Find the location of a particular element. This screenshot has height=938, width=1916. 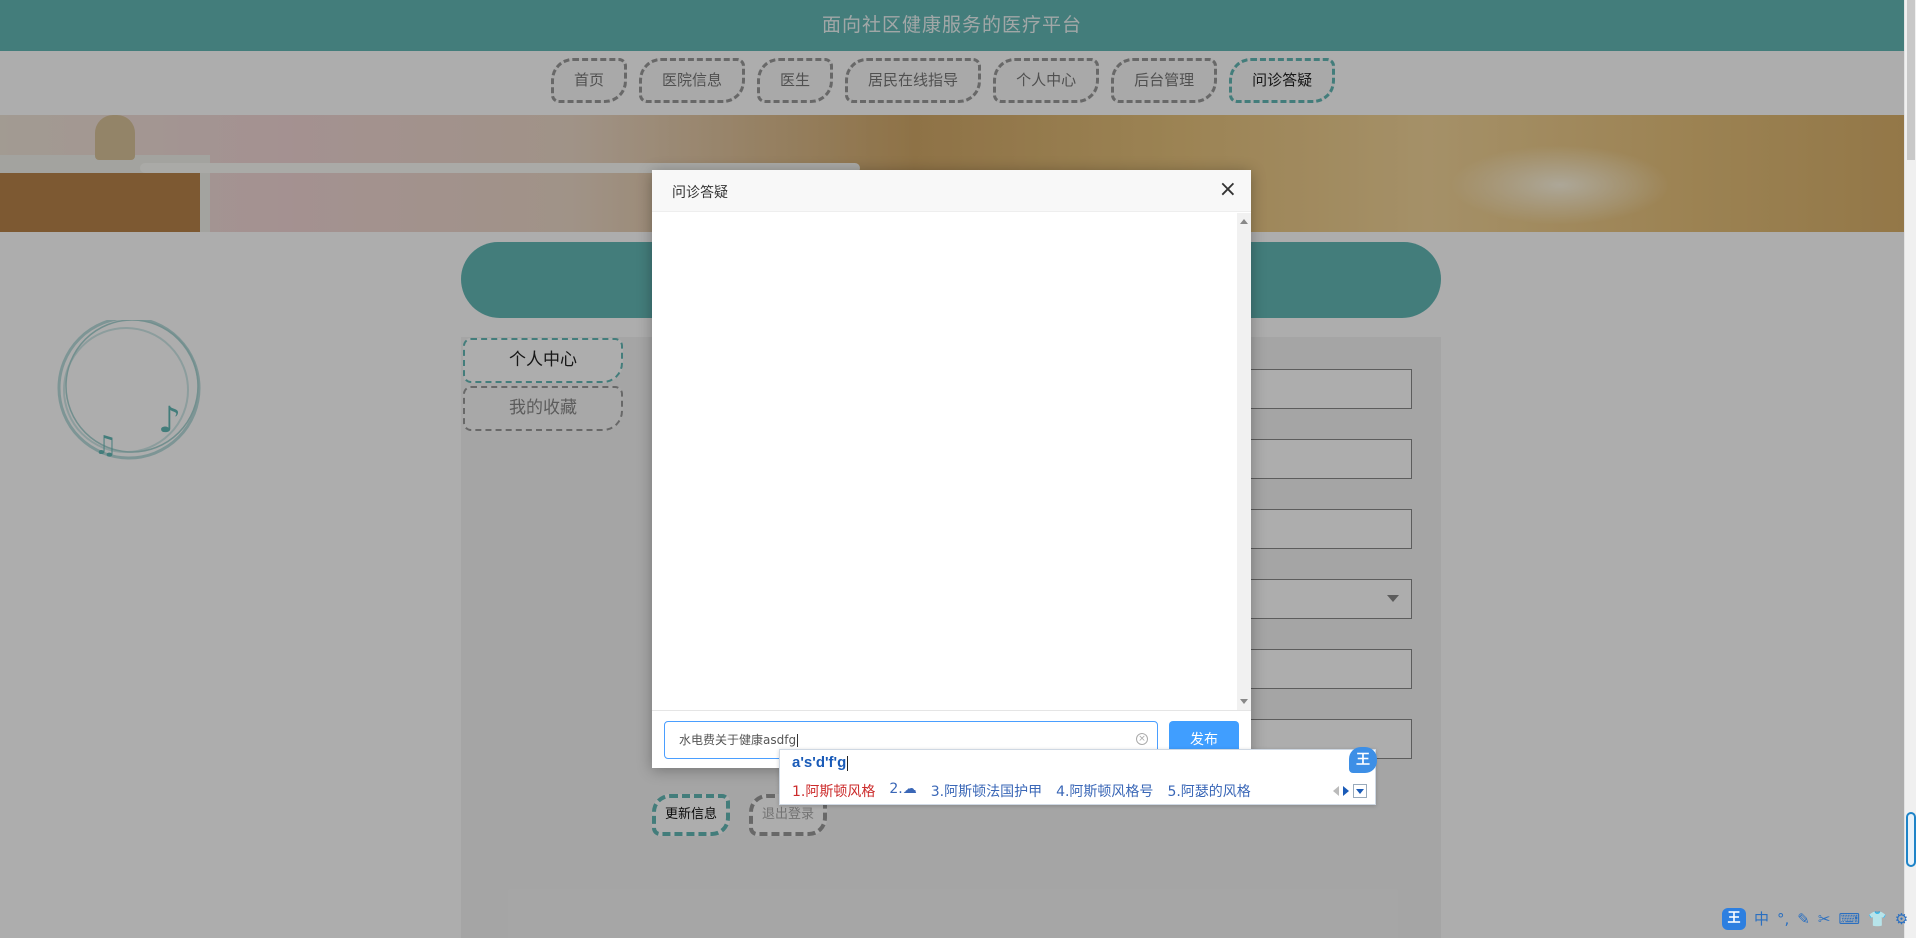

ime-logo-icon: 王 is located at coordinates (1363, 760).